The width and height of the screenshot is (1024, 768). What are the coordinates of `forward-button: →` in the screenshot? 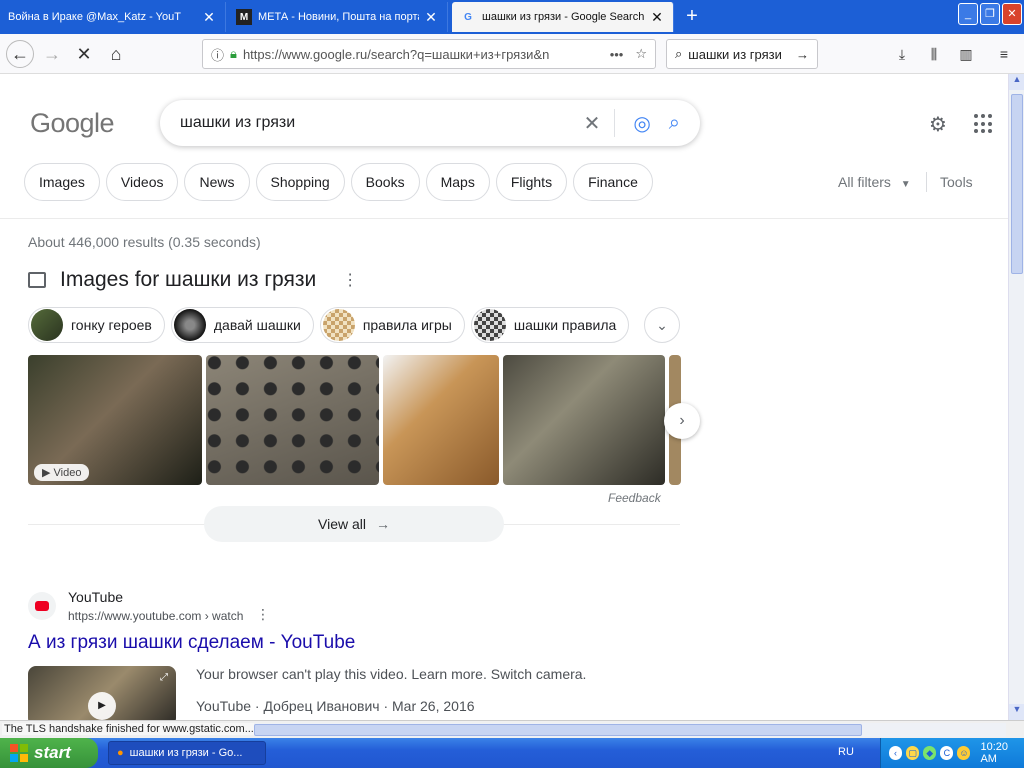 It's located at (52, 54).